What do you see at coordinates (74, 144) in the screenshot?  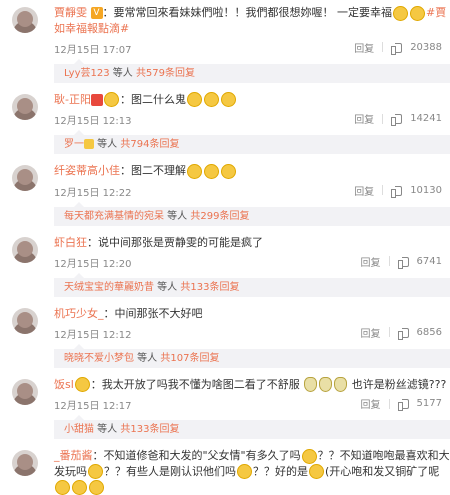 I see `reply-username: 罗一` at bounding box center [74, 144].